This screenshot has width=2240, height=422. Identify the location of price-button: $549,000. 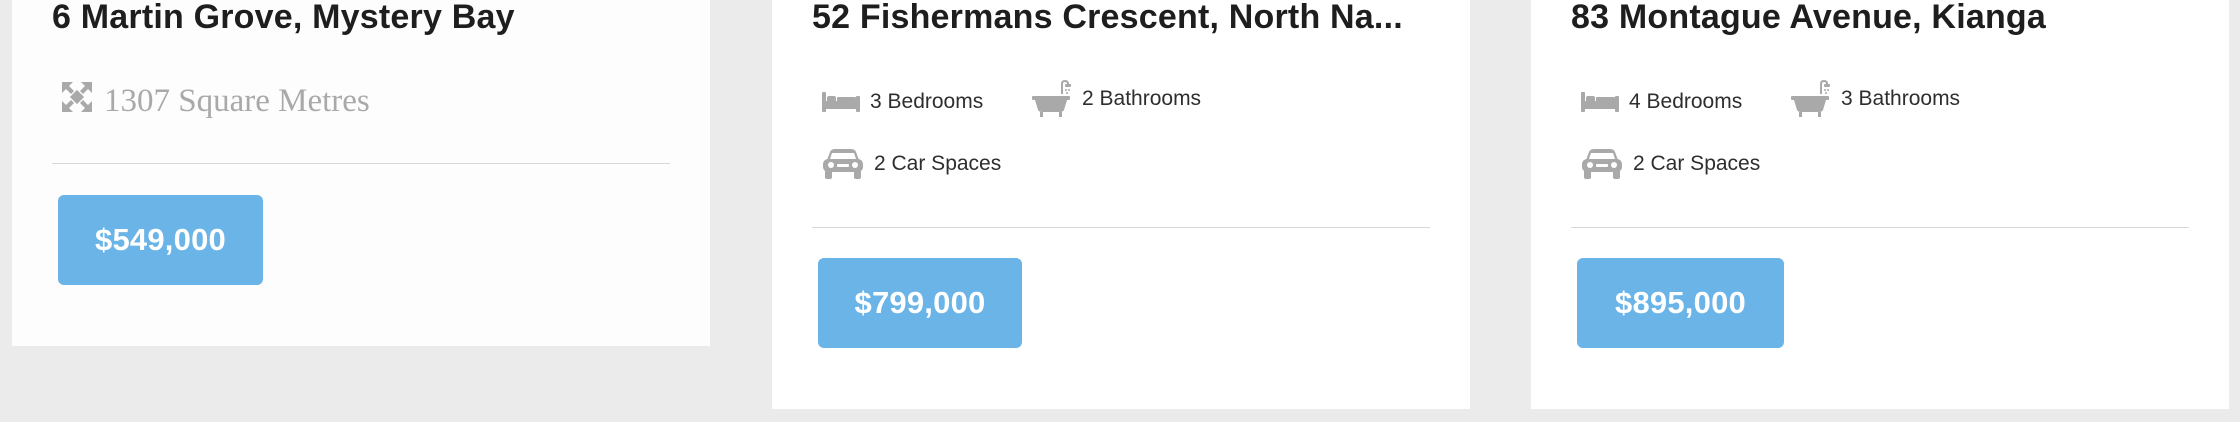
(160, 240).